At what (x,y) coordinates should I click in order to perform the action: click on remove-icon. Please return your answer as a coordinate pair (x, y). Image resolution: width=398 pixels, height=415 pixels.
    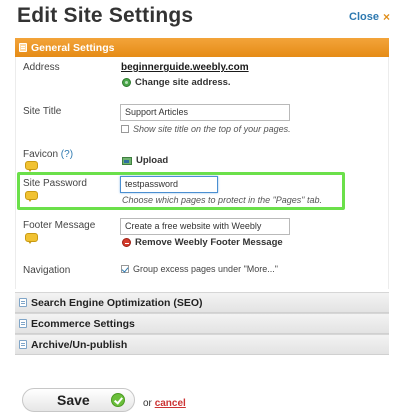
    Looking at the image, I should click on (126, 242).